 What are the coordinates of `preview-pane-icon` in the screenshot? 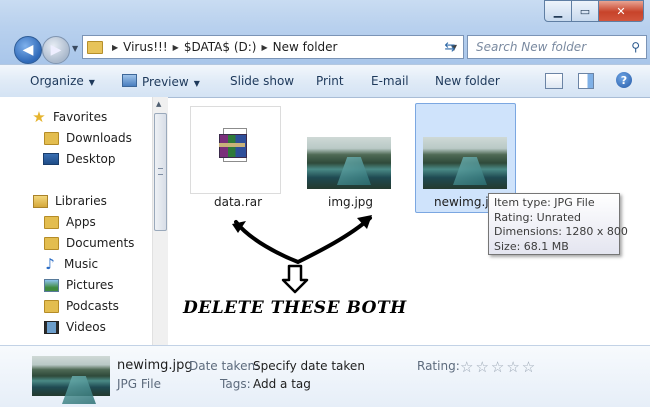 It's located at (586, 81).